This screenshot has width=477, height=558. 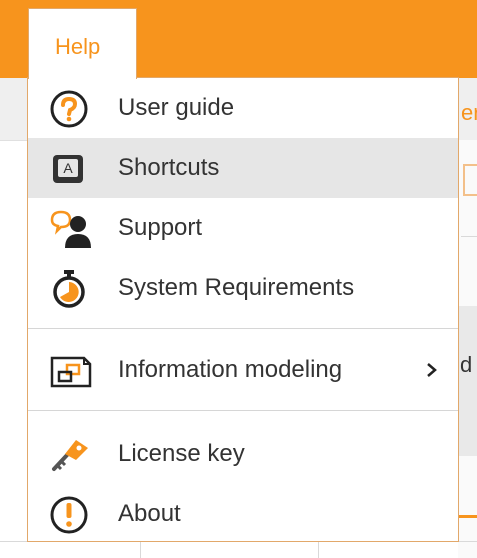 What do you see at coordinates (432, 372) in the screenshot?
I see `chevron-right-icon` at bounding box center [432, 372].